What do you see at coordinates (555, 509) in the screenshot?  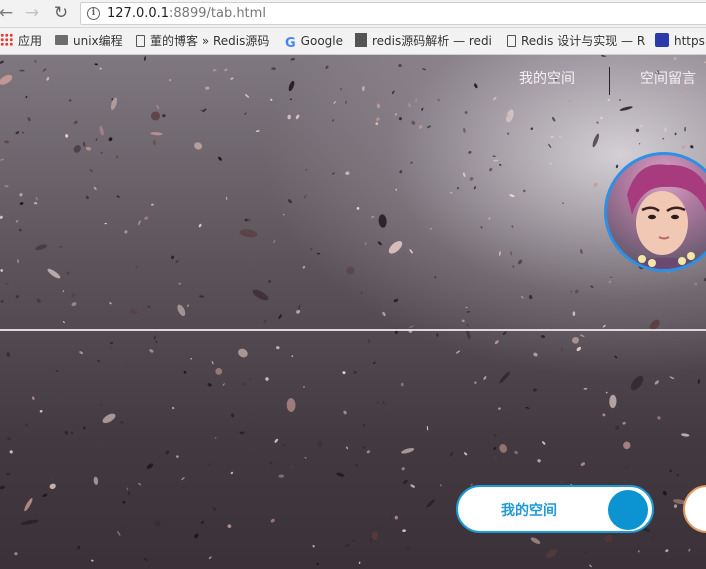 I see `my-space-toggle: 我的空间` at bounding box center [555, 509].